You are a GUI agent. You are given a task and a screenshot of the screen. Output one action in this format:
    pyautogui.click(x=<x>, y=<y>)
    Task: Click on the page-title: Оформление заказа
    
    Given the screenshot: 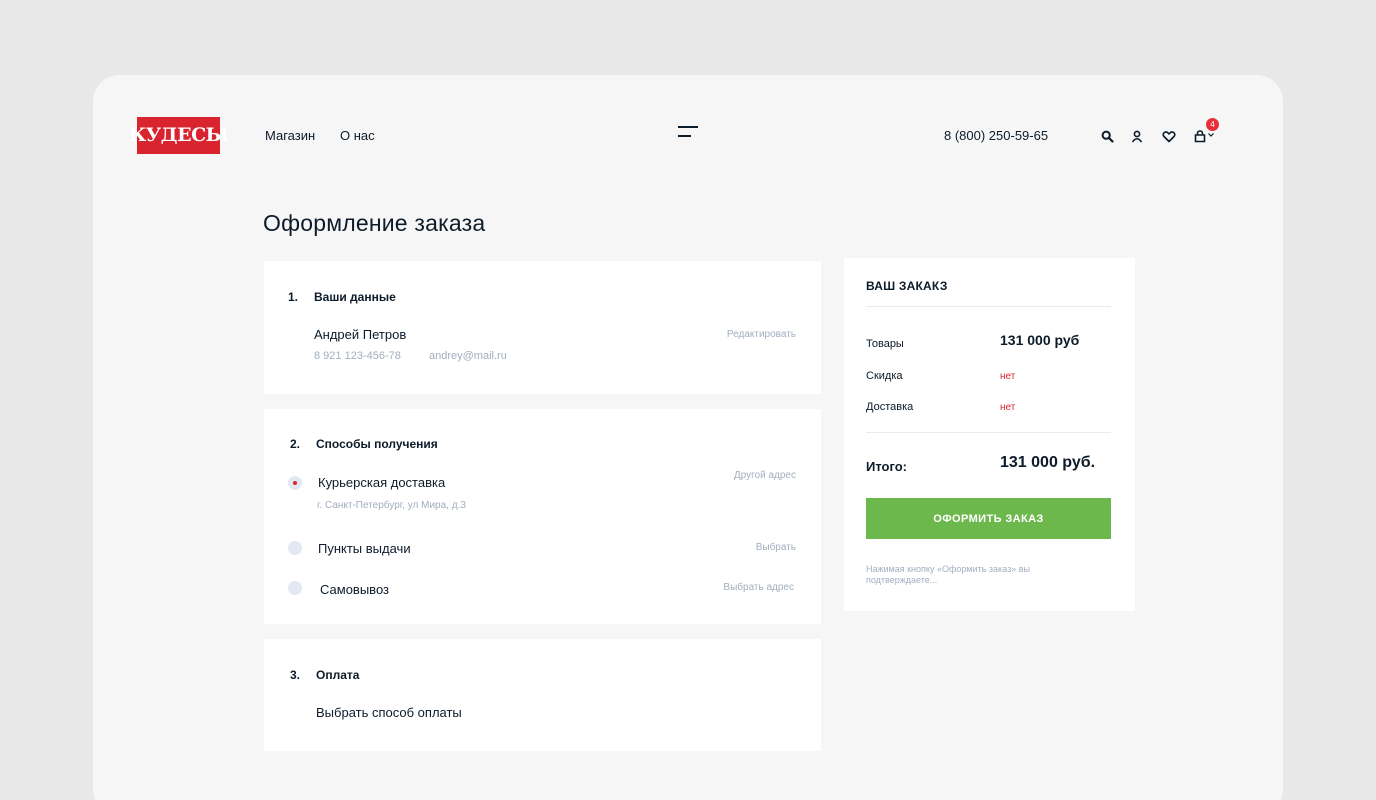 What is the action you would take?
    pyautogui.click(x=374, y=223)
    